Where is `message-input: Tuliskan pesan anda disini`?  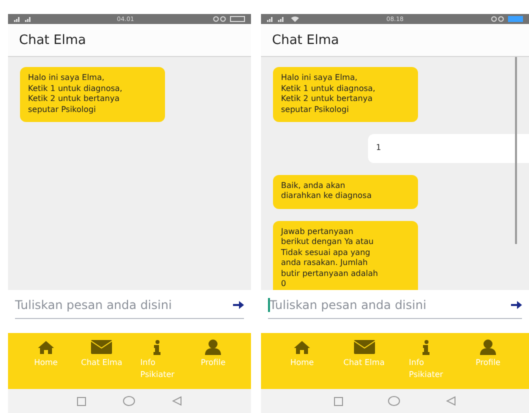 message-input: Tuliskan pesan anda disini is located at coordinates (129, 305).